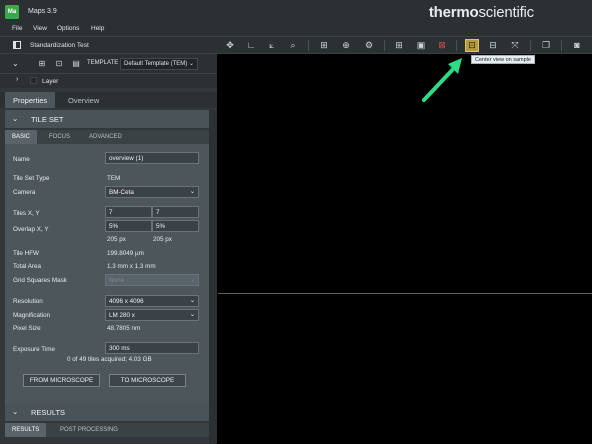  What do you see at coordinates (546, 45) in the screenshot?
I see `window-icon: ❐` at bounding box center [546, 45].